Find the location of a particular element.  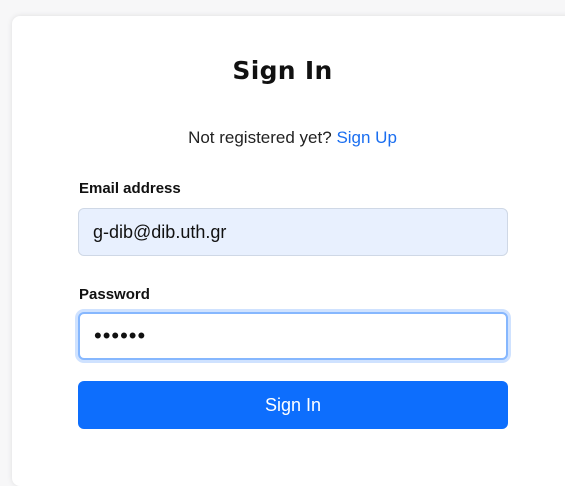

sign-up-link: Sign Up is located at coordinates (366, 137).